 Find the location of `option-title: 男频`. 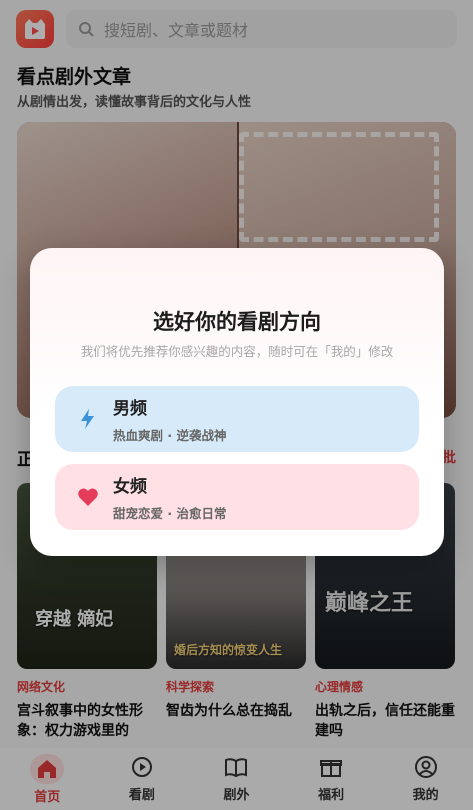

option-title: 男频 is located at coordinates (130, 409).